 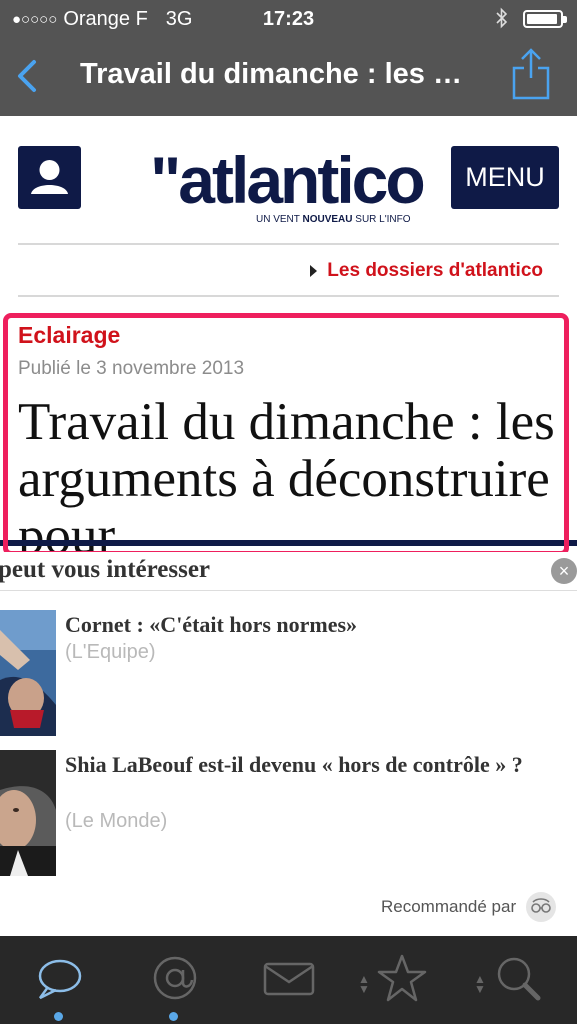 What do you see at coordinates (116, 821) in the screenshot?
I see `recommendation-source: (Le Monde)` at bounding box center [116, 821].